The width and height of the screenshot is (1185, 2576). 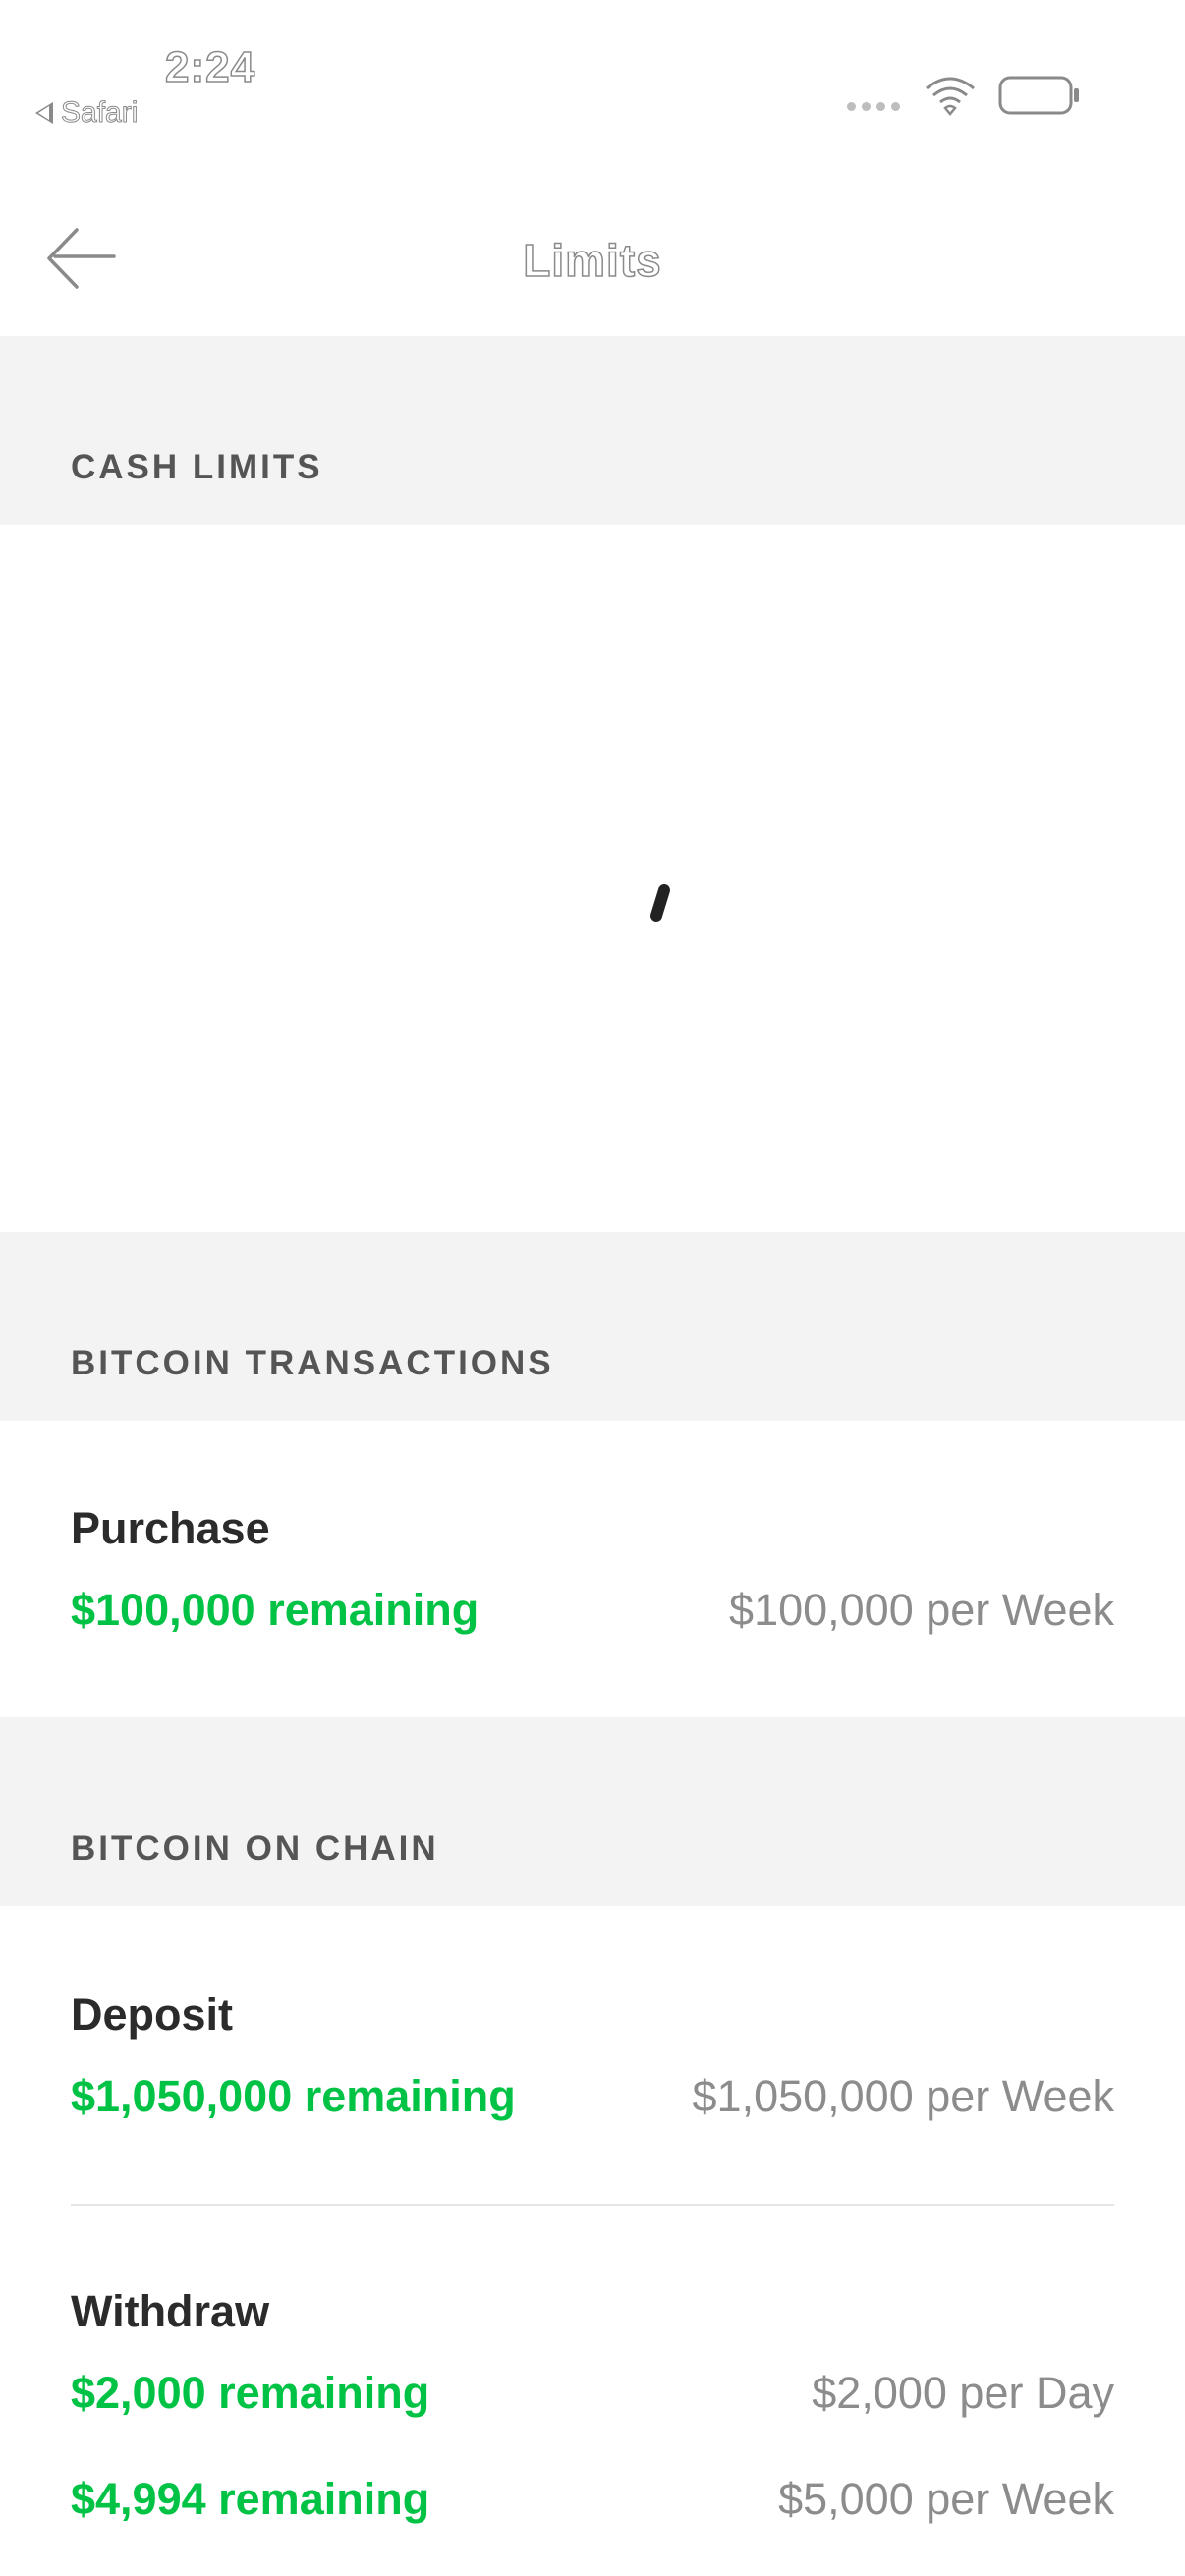 What do you see at coordinates (660, 903) in the screenshot?
I see `loading-spinner-icon` at bounding box center [660, 903].